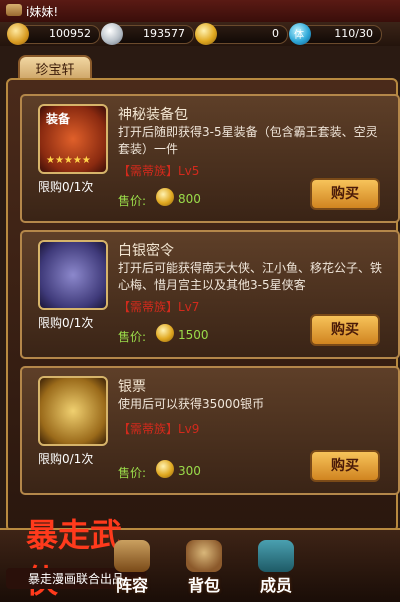 The width and height of the screenshot is (400, 602). I want to click on silver-value: 193577, so click(164, 33).